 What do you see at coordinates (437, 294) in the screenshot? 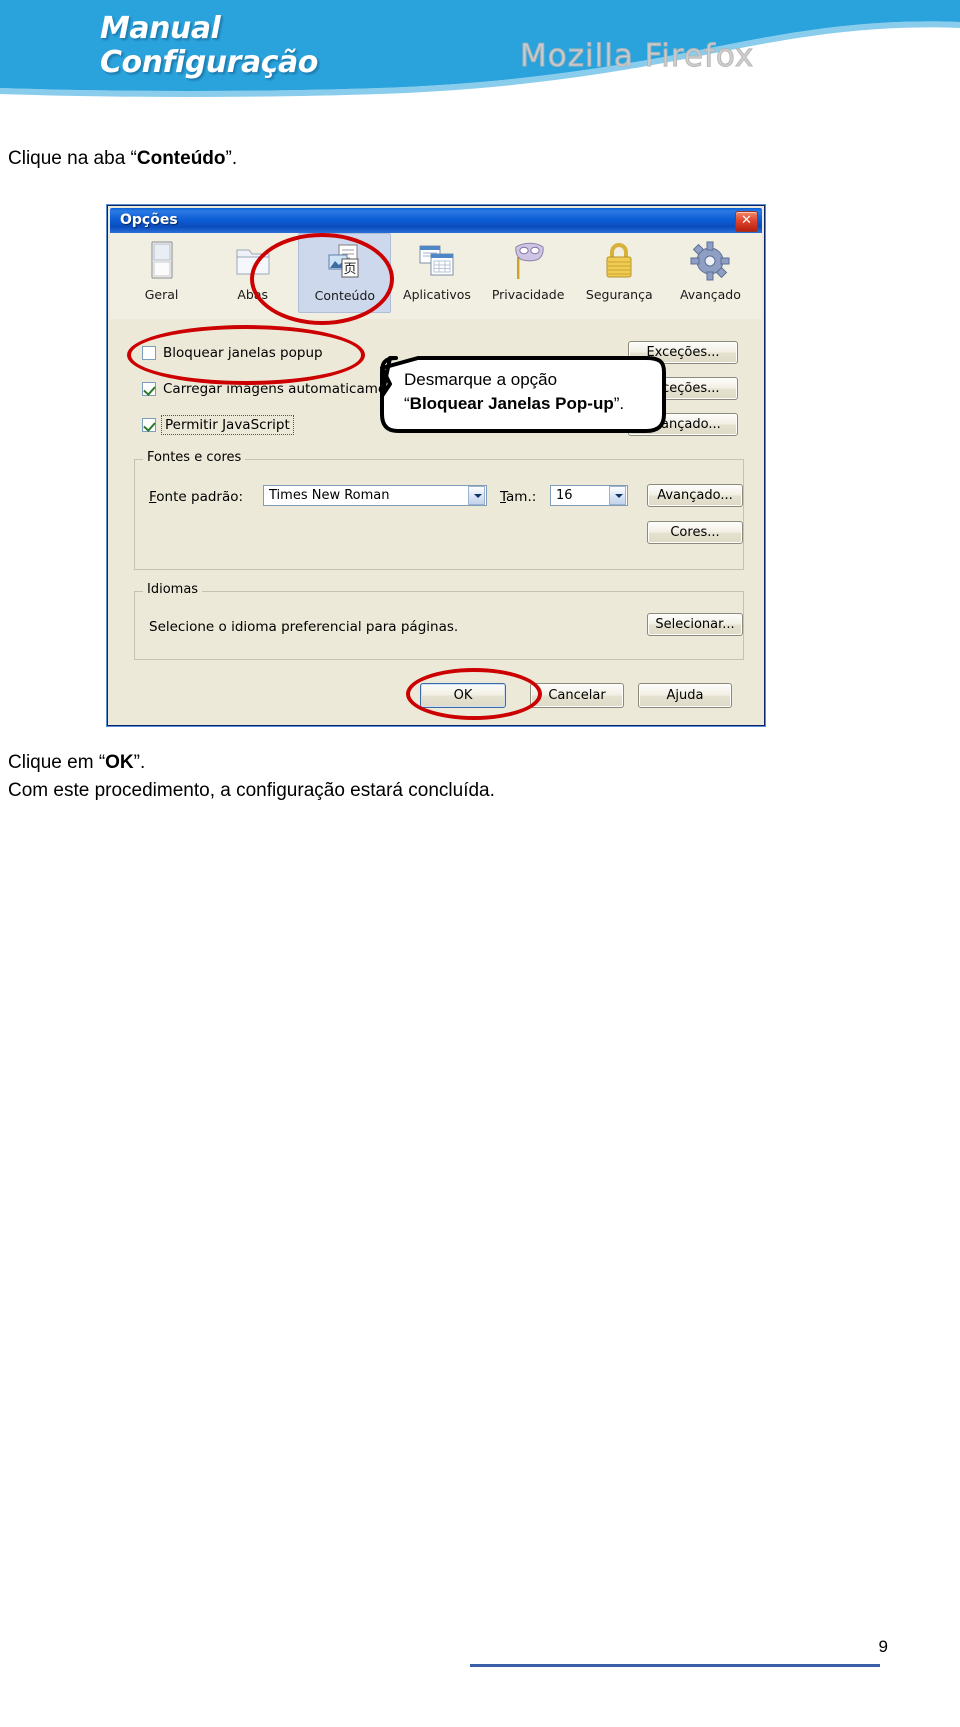
I see `tab-label: Aplicativos` at bounding box center [437, 294].